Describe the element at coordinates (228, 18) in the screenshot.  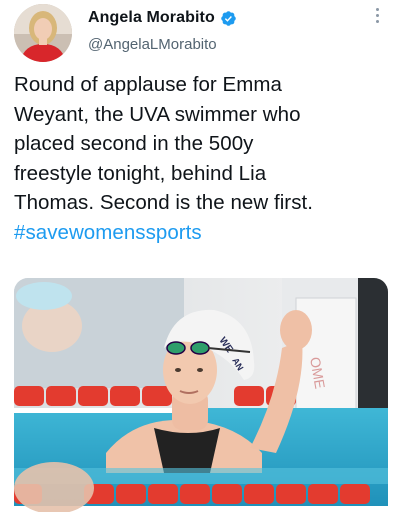
I see `verified-badge-icon` at that location.